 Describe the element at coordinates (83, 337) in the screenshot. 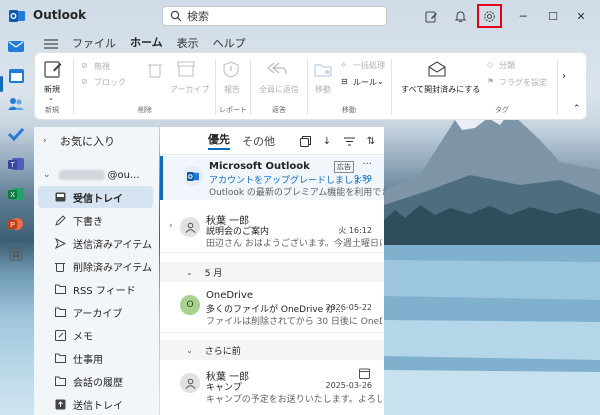

I see `folder-label: メモ` at that location.